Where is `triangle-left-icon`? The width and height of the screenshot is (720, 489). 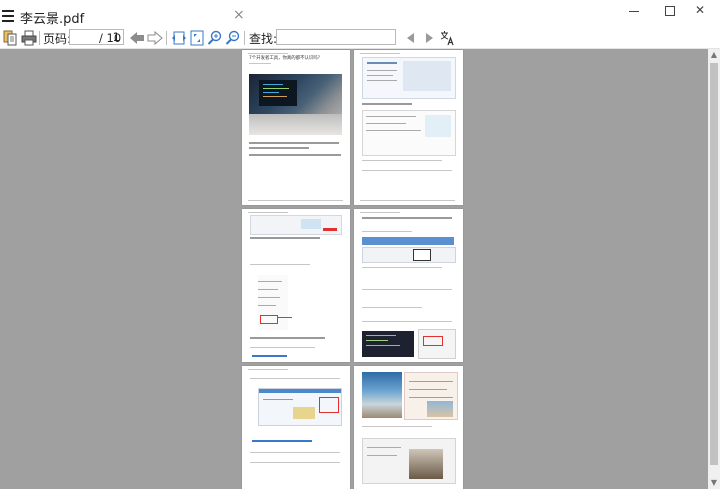 triangle-left-icon is located at coordinates (410, 38).